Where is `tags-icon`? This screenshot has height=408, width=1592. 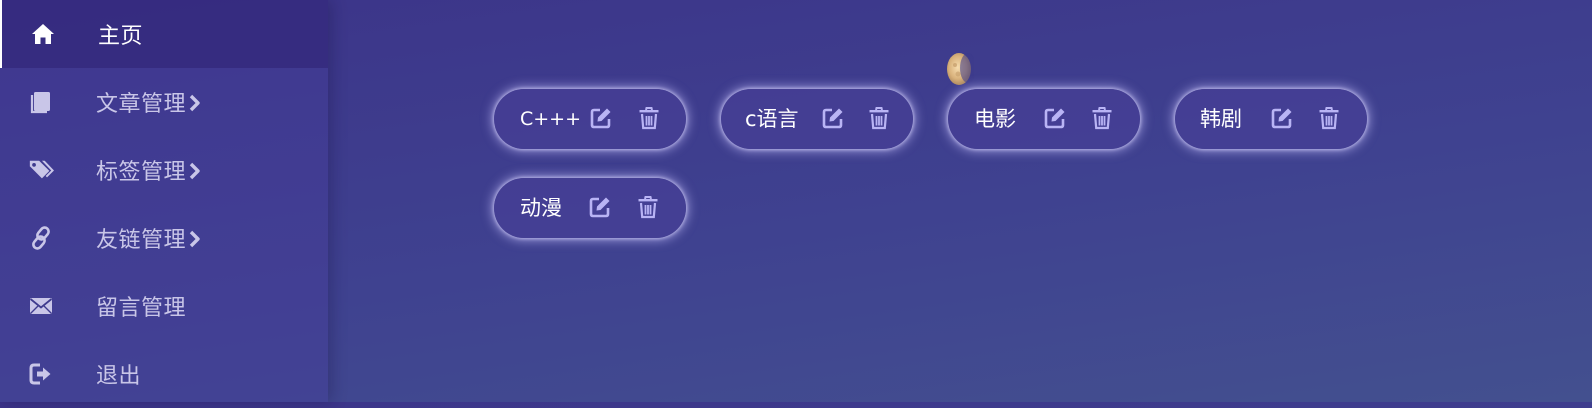
tags-icon is located at coordinates (41, 170).